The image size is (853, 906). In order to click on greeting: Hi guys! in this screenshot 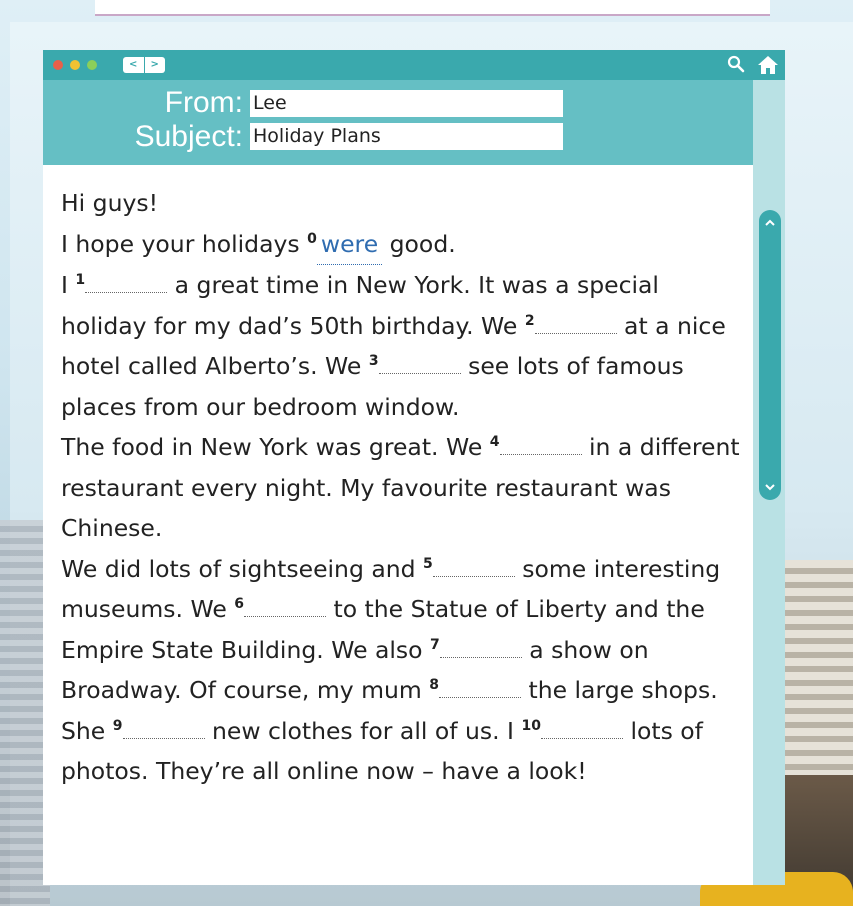, I will do `click(110, 203)`.